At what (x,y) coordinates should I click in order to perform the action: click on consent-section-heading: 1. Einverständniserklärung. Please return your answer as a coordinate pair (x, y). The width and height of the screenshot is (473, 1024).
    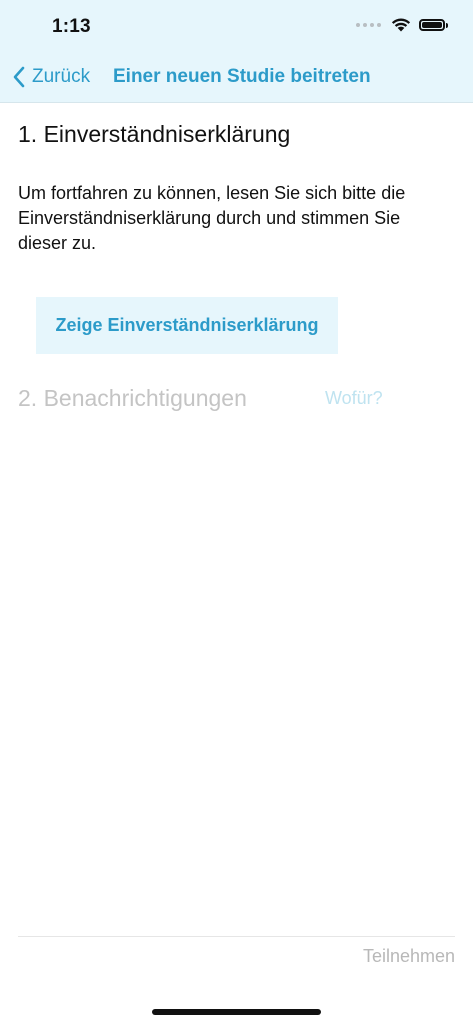
    Looking at the image, I should click on (154, 134).